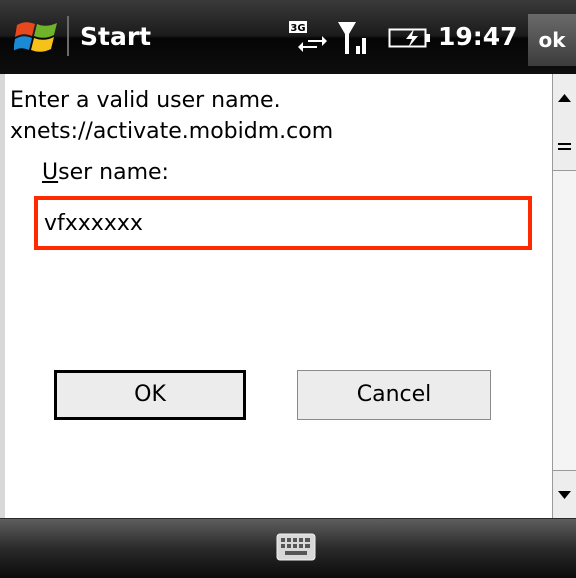 The image size is (576, 578). What do you see at coordinates (296, 547) in the screenshot?
I see `keyboard-icon` at bounding box center [296, 547].